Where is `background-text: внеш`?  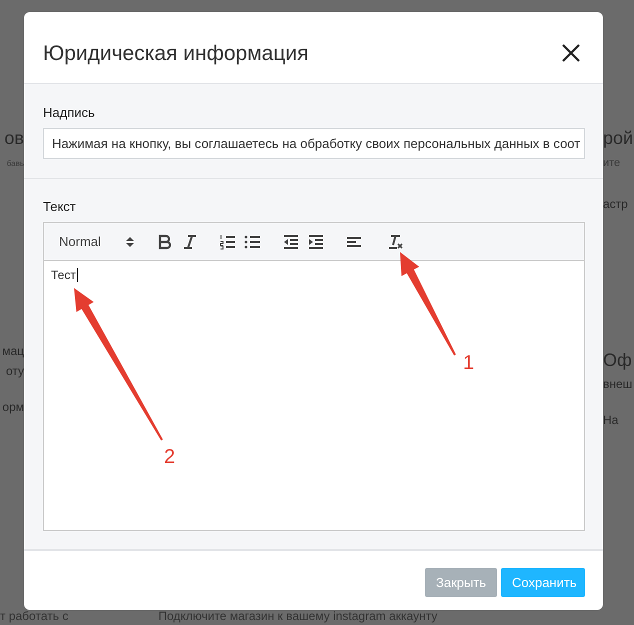 background-text: внеш is located at coordinates (618, 384).